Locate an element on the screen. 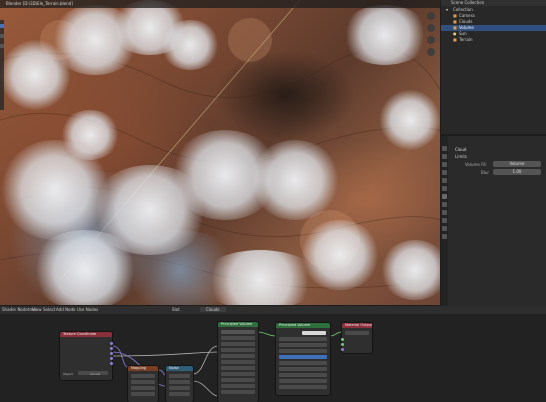 This screenshot has width=546, height=402. material-tab-icon is located at coordinates (444, 236).